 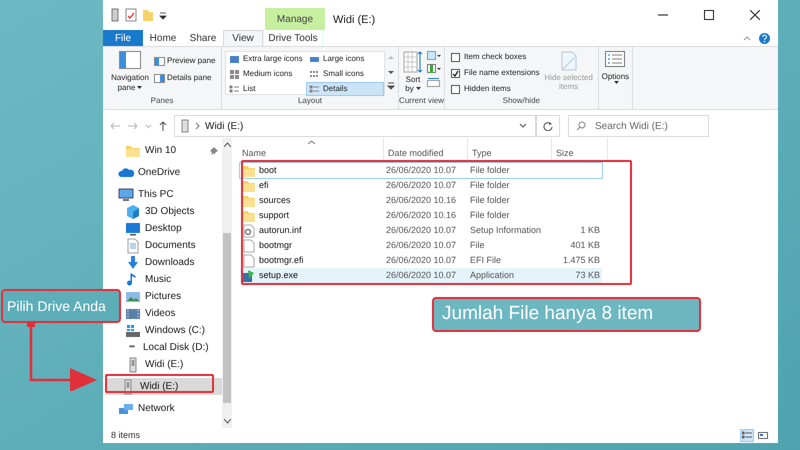 I want to click on sort-by-button: Sort by, so click(x=413, y=73).